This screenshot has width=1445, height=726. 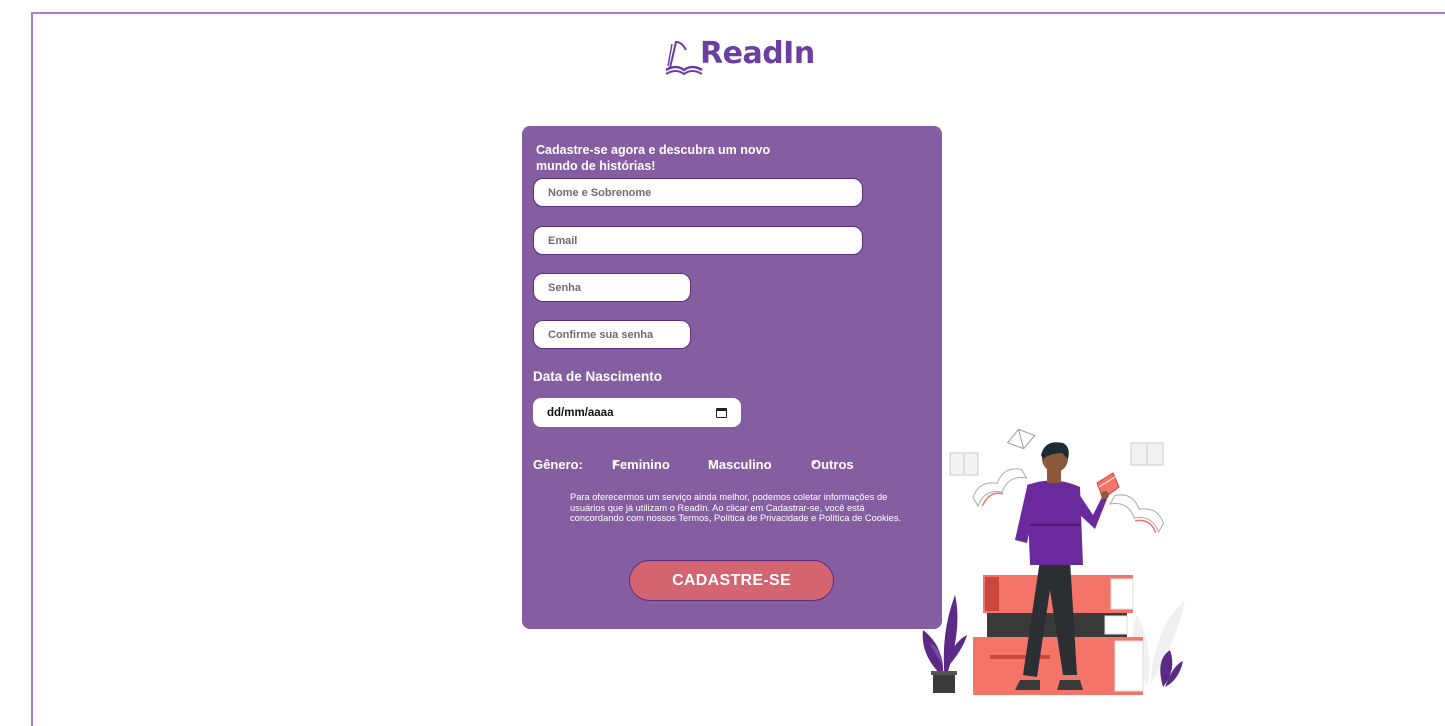 I want to click on password-input, so click(x=619, y=287).